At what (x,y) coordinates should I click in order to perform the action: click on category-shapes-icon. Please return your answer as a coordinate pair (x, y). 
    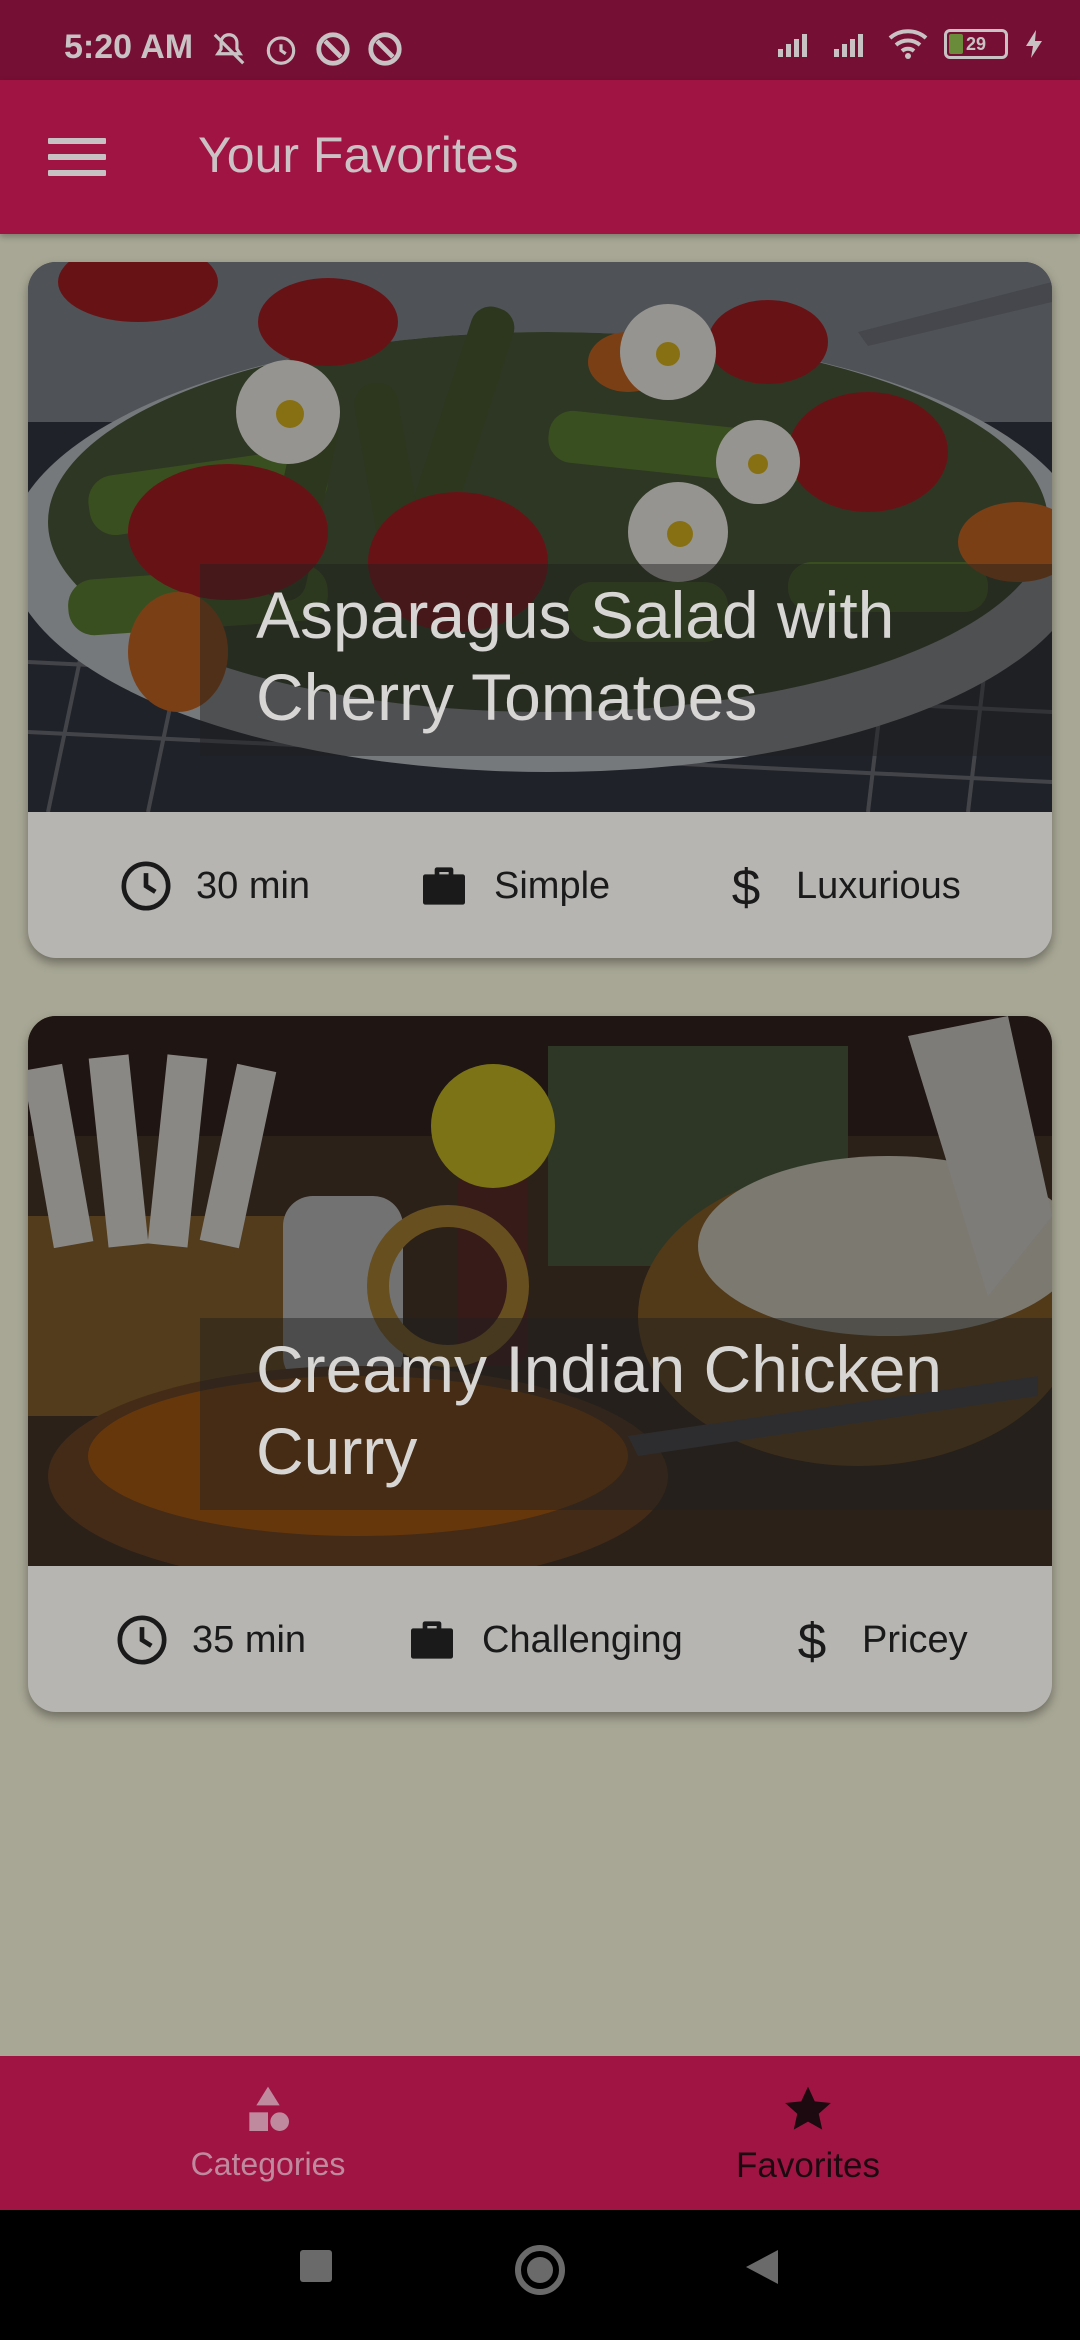
    Looking at the image, I should click on (269, 2108).